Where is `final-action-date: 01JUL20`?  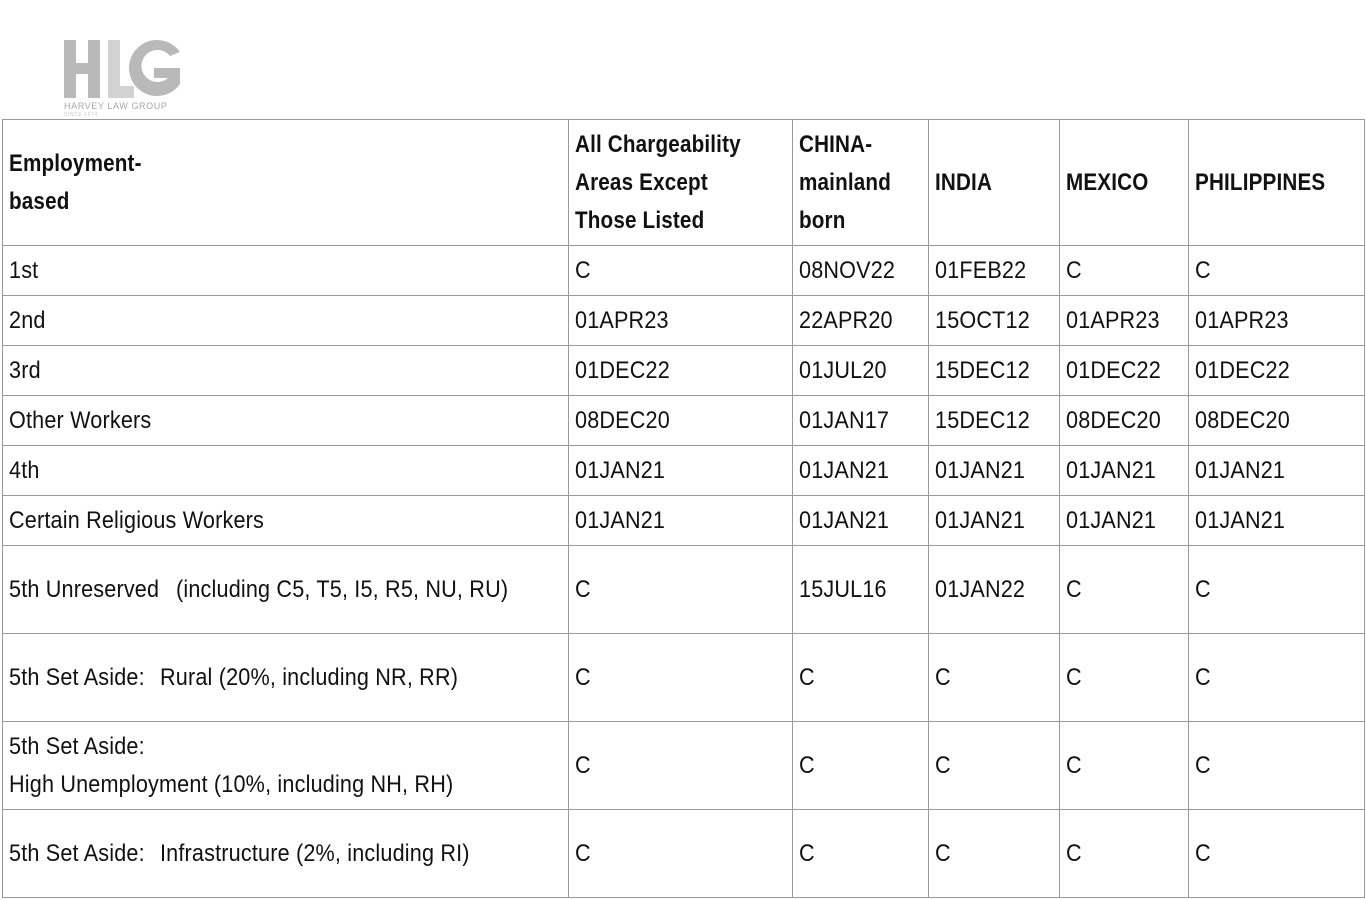
final-action-date: 01JUL20 is located at coordinates (843, 370).